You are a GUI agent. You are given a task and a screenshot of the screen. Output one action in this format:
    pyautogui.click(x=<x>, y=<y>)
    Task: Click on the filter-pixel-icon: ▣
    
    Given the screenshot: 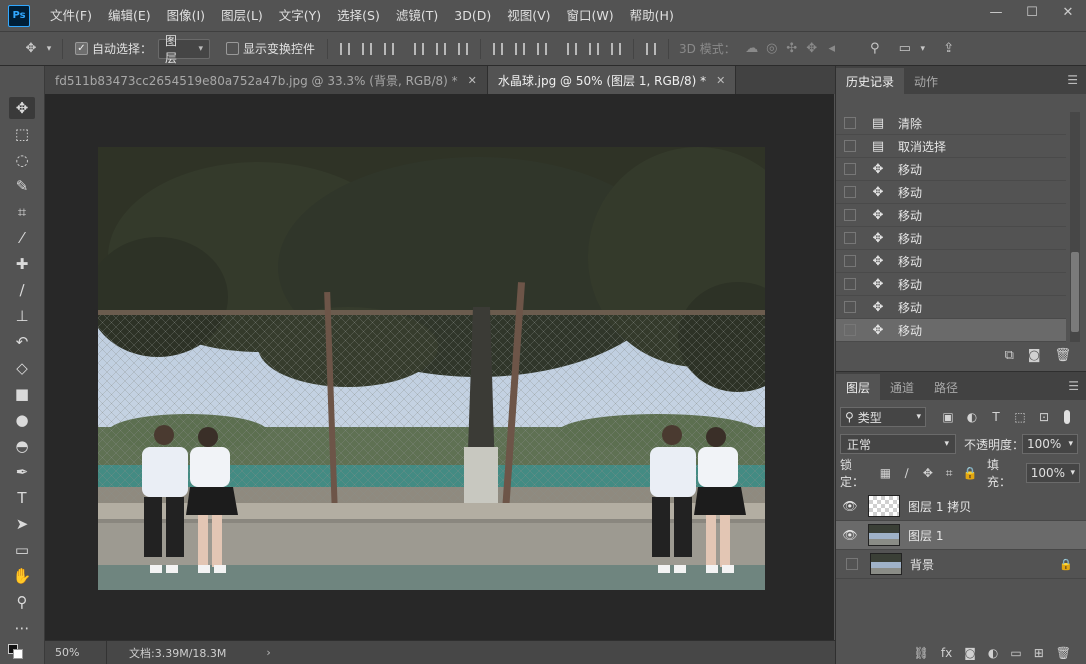 What is the action you would take?
    pyautogui.click(x=948, y=417)
    